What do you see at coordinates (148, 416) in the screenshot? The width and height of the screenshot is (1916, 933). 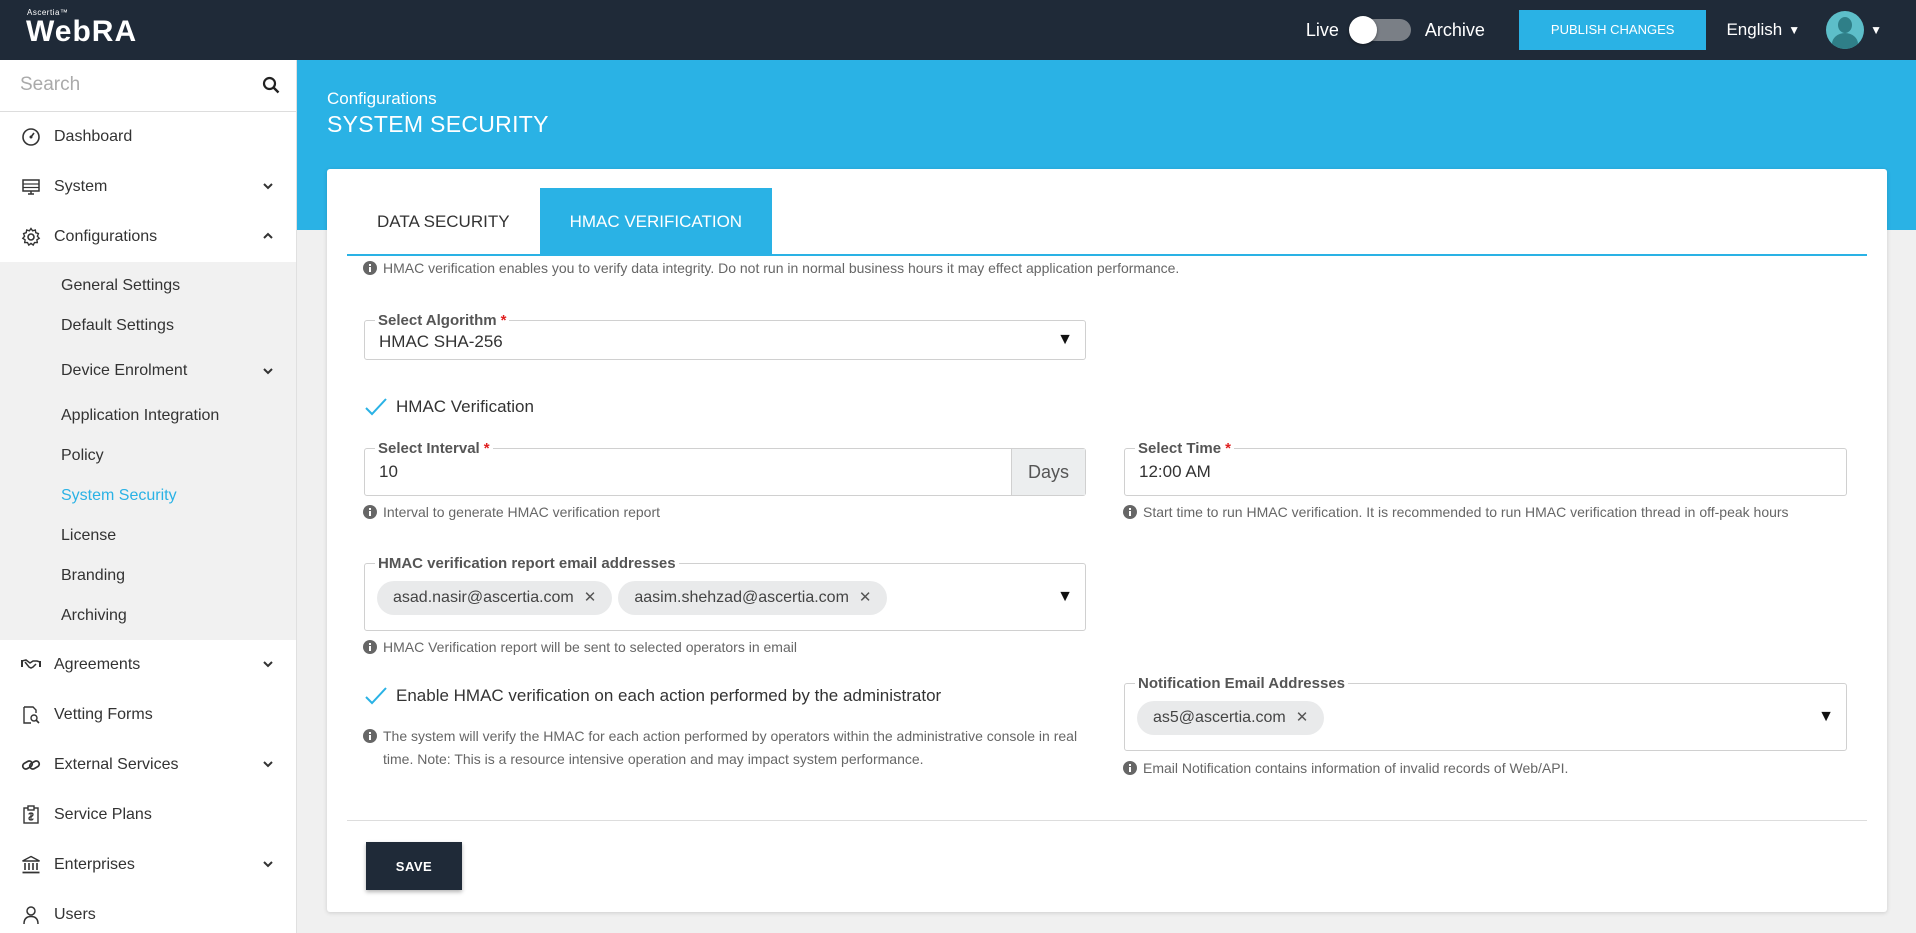 I see `sidebar-subitem-application-integration: Application Integration` at bounding box center [148, 416].